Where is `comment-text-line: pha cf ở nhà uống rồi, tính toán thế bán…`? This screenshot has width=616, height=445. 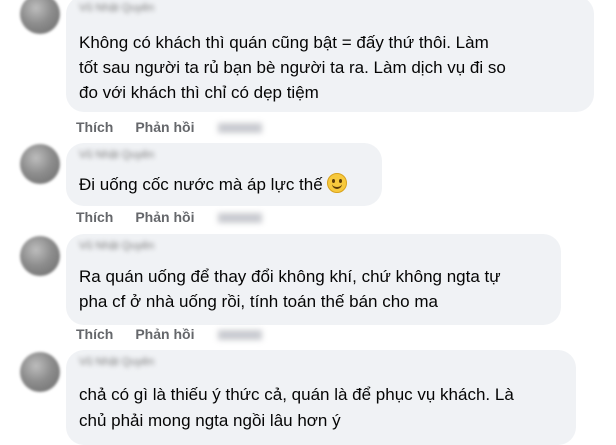 comment-text-line: pha cf ở nhà uống rồi, tính toán thế bán… is located at coordinates (258, 301).